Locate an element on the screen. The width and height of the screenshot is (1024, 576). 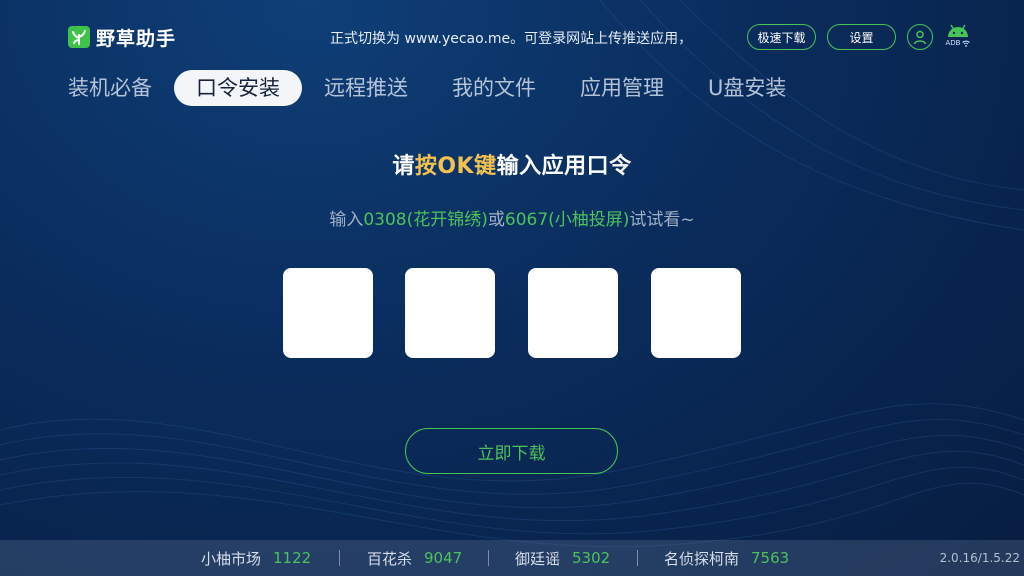
heading-accent: 按OK键 is located at coordinates (455, 166).